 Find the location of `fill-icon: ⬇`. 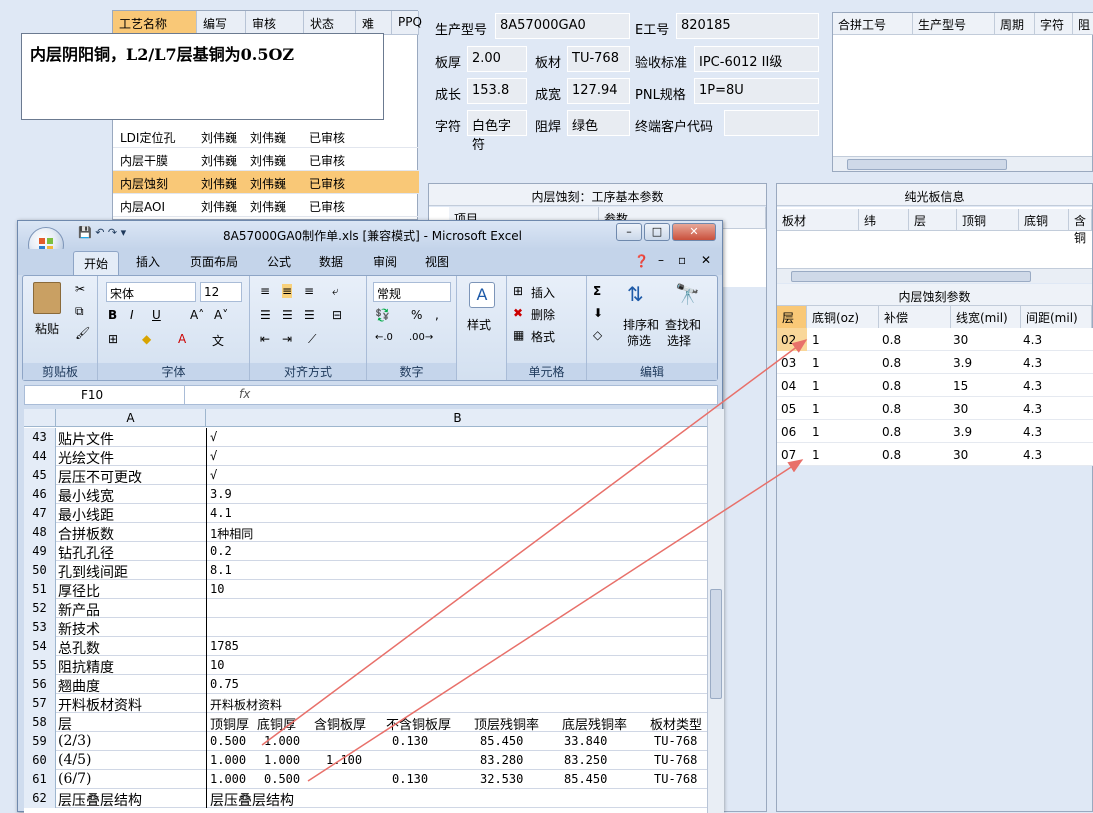

fill-icon: ⬇ is located at coordinates (598, 313).